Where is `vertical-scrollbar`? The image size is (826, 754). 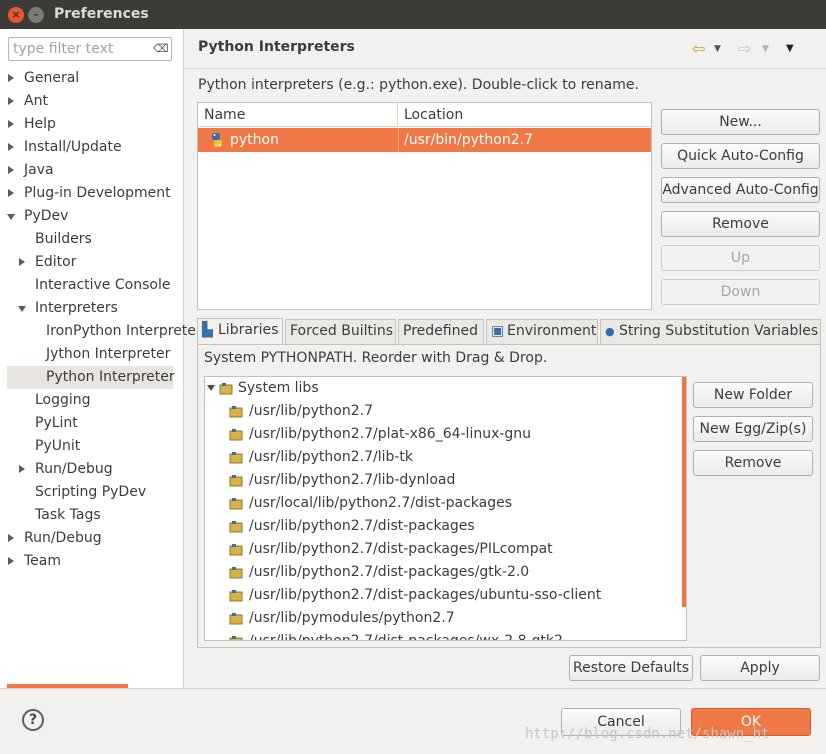
vertical-scrollbar is located at coordinates (684, 492).